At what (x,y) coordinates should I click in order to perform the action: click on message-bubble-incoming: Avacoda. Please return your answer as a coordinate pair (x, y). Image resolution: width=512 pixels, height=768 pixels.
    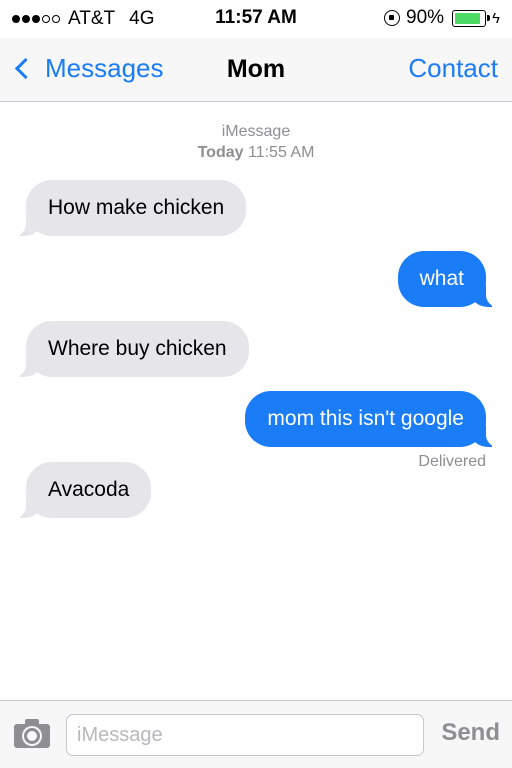
    Looking at the image, I should click on (81, 490).